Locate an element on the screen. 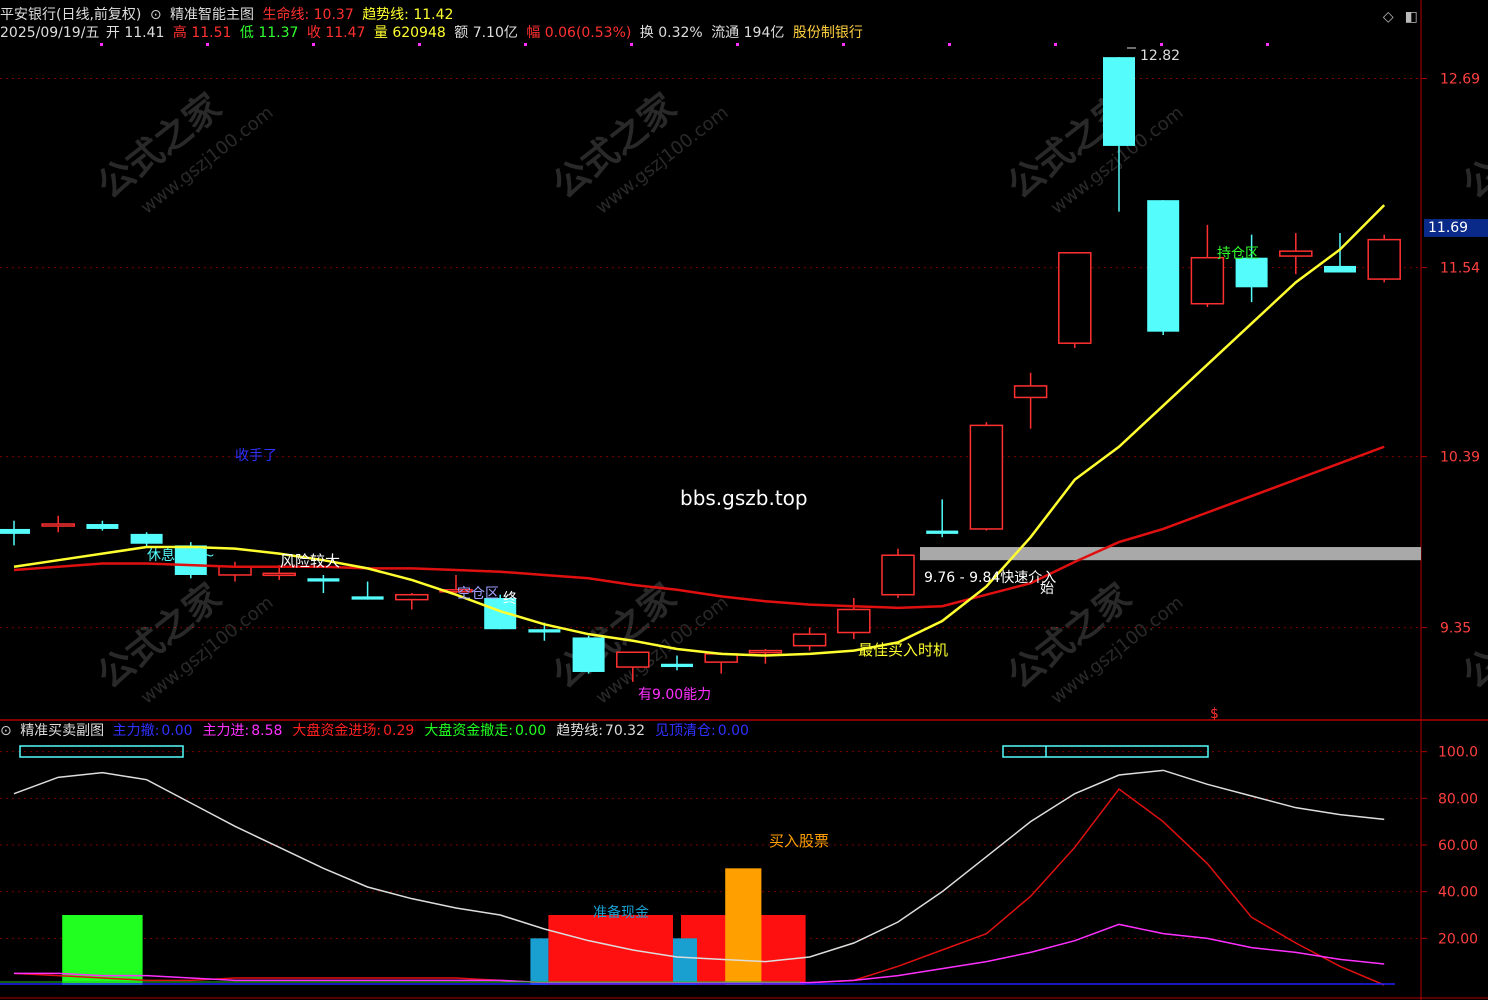 This screenshot has width=1488, height=1000. risk-label: 风险较大 is located at coordinates (310, 561).